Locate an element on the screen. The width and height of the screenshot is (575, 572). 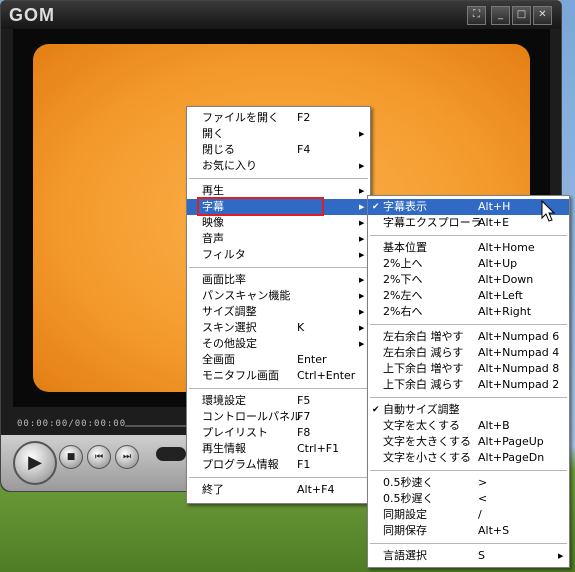
fullscreen-icon: ⛶ is located at coordinates (476, 15).